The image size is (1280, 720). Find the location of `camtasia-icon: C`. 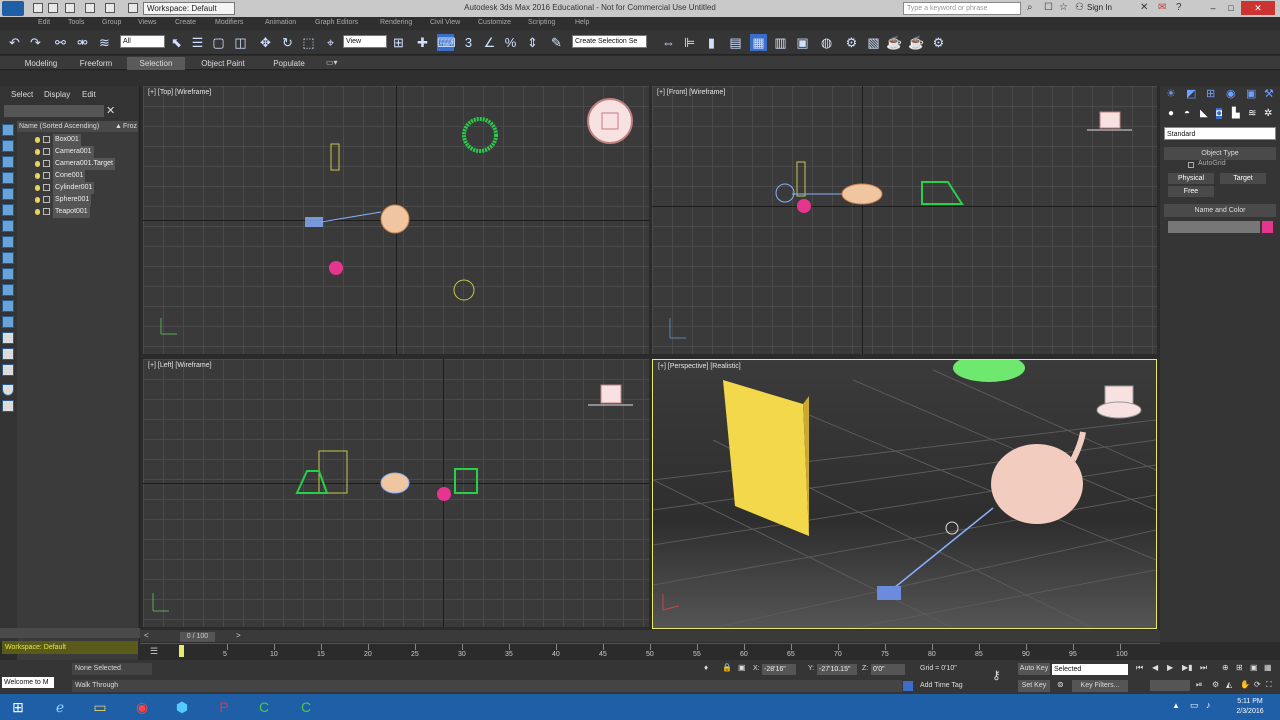

camtasia-icon: C is located at coordinates (264, 707).